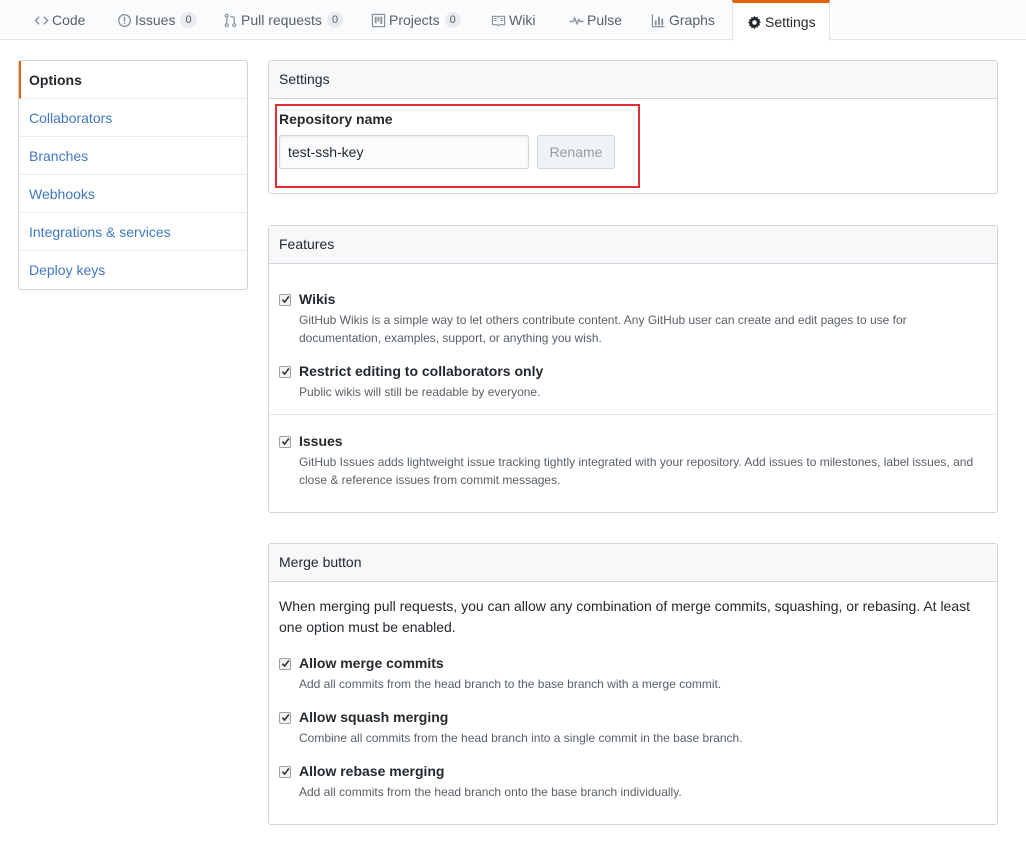 Image resolution: width=1026 pixels, height=841 pixels. Describe the element at coordinates (692, 20) in the screenshot. I see `tab-graphs-label: Graphs` at that location.